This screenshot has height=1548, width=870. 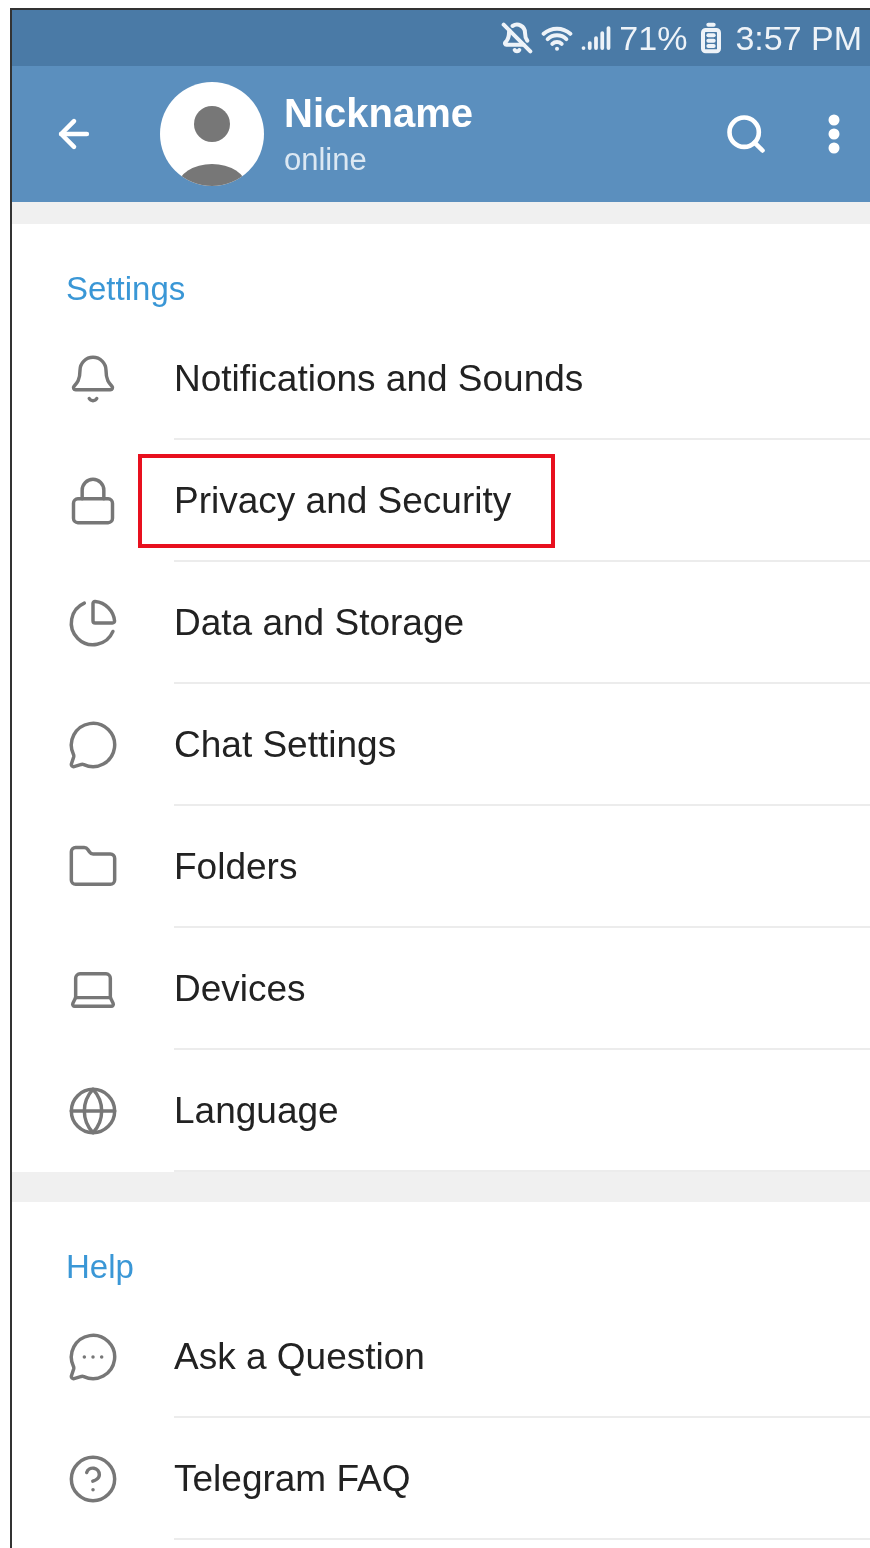 What do you see at coordinates (100, 1267) in the screenshot?
I see `section-header: Help` at bounding box center [100, 1267].